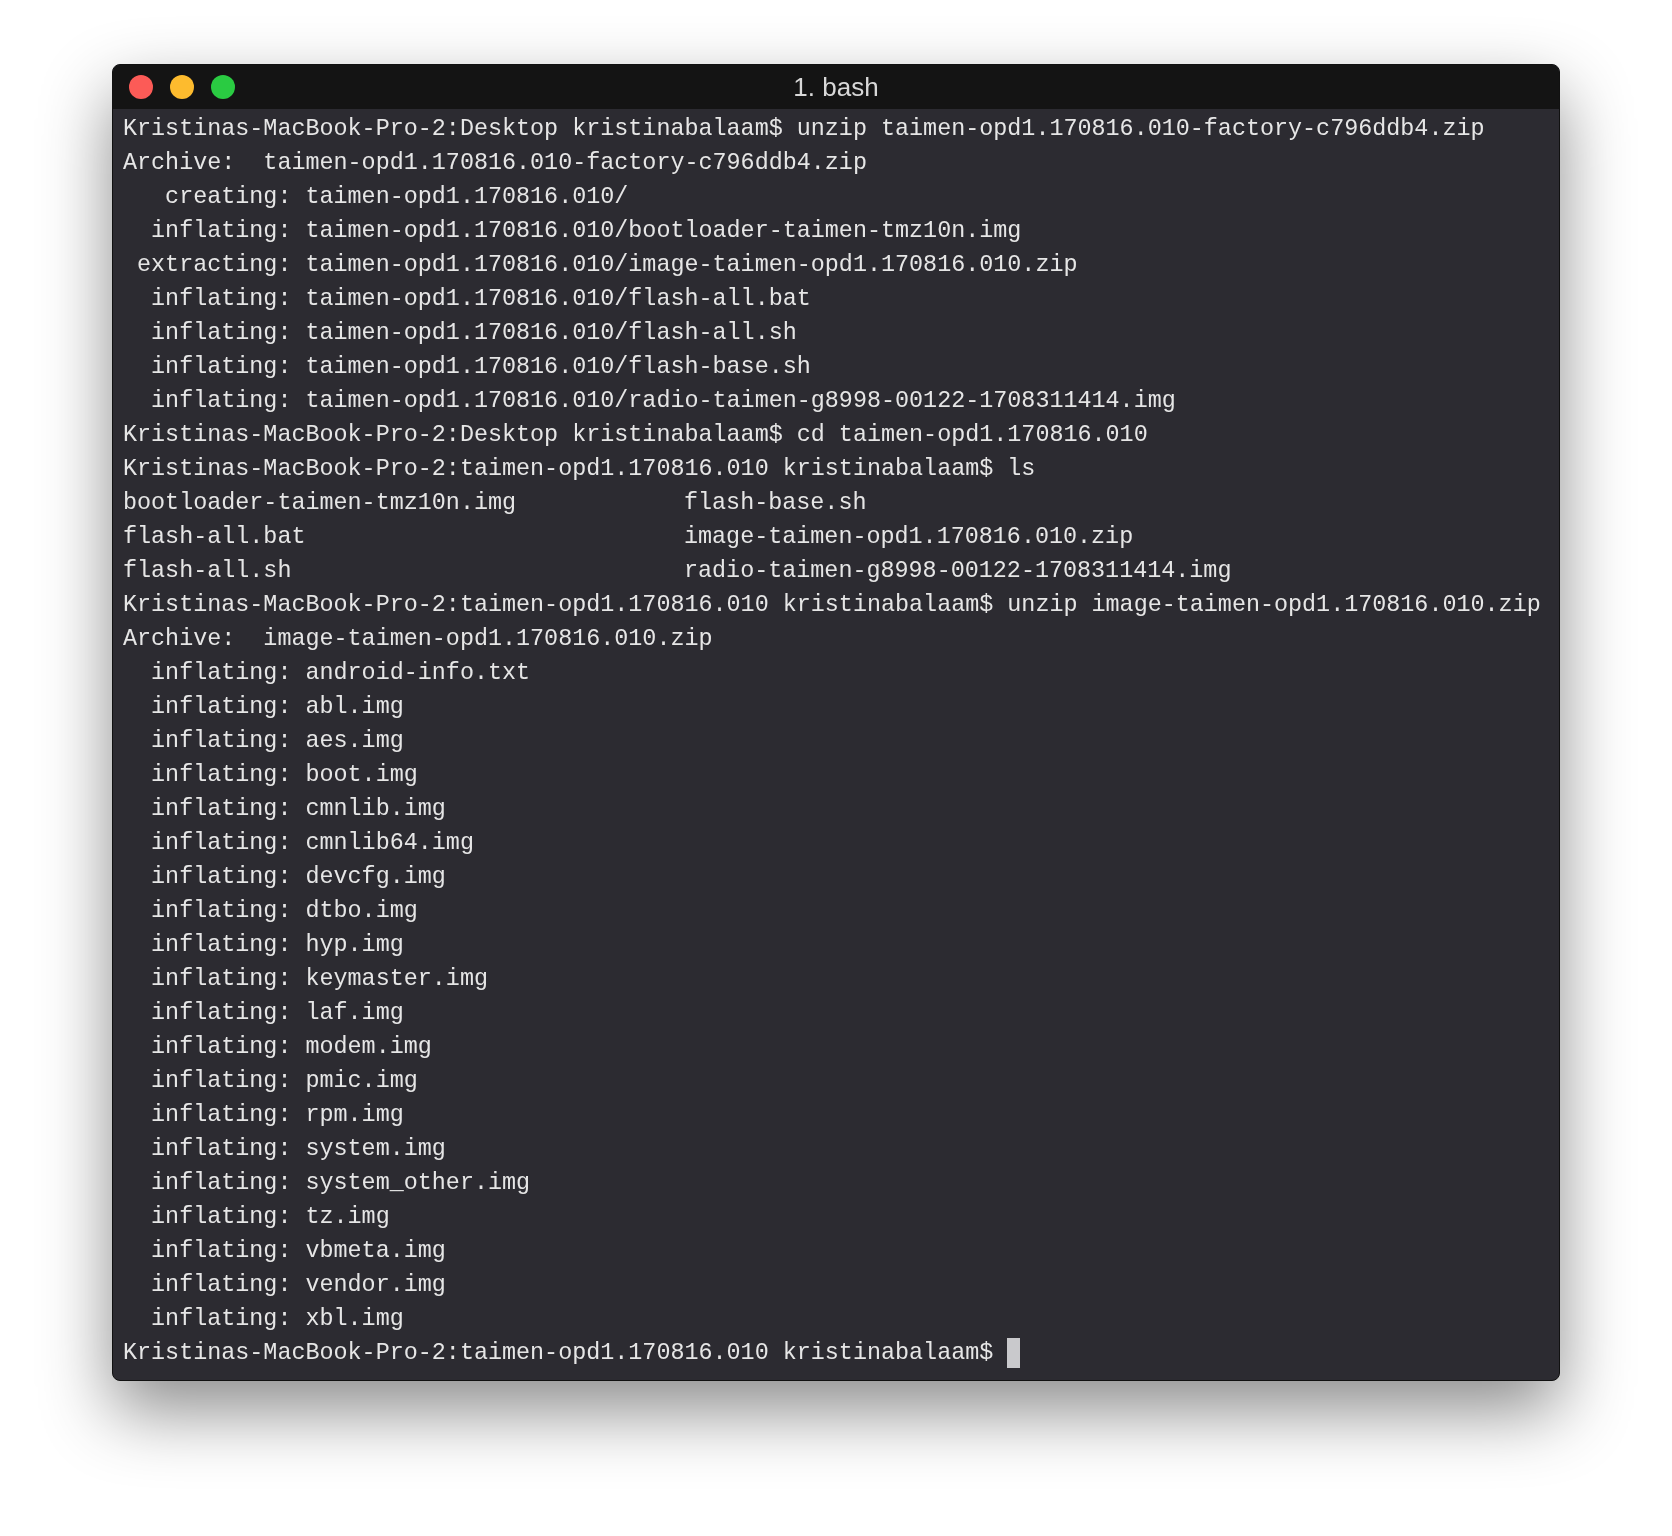 The width and height of the screenshot is (1672, 1536). Describe the element at coordinates (320, 503) in the screenshot. I see `file-name: bootloader-taimen-tmz10n.img` at that location.